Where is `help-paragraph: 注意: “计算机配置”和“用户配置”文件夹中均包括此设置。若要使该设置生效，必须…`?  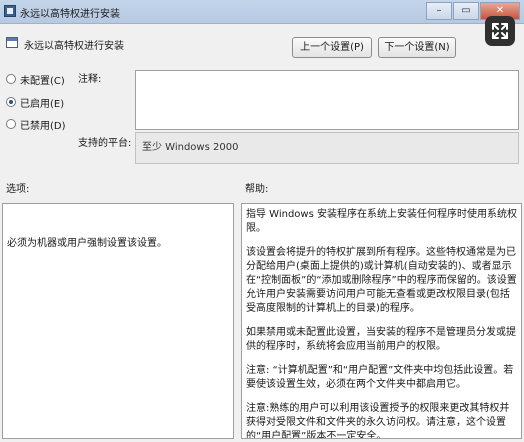
help-paragraph: 注意: “计算机配置”和“用户配置”文件夹中均包括此设置。若要使该设置生效，必须… is located at coordinates (380, 377).